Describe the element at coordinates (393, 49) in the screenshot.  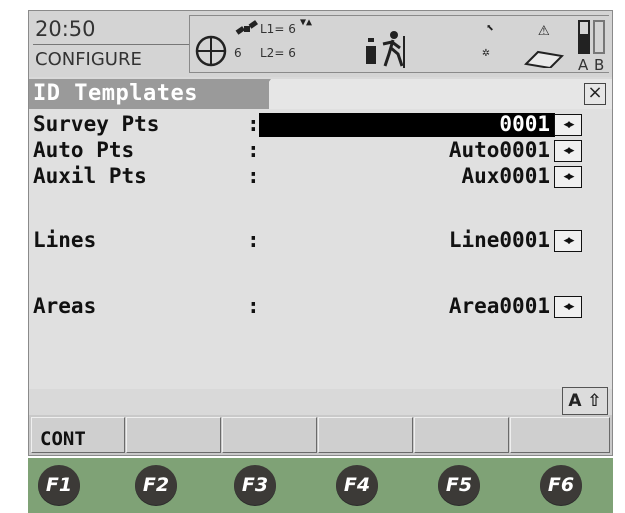
I see `walking-person-icon` at that location.